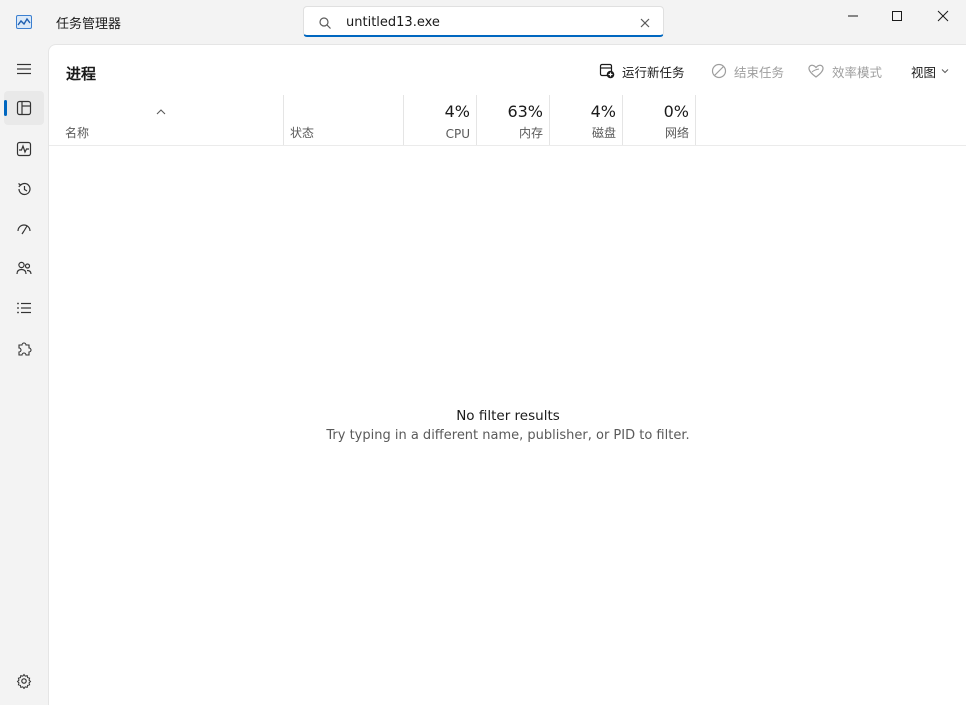 This screenshot has width=966, height=705. I want to click on nav-users, so click(24, 268).